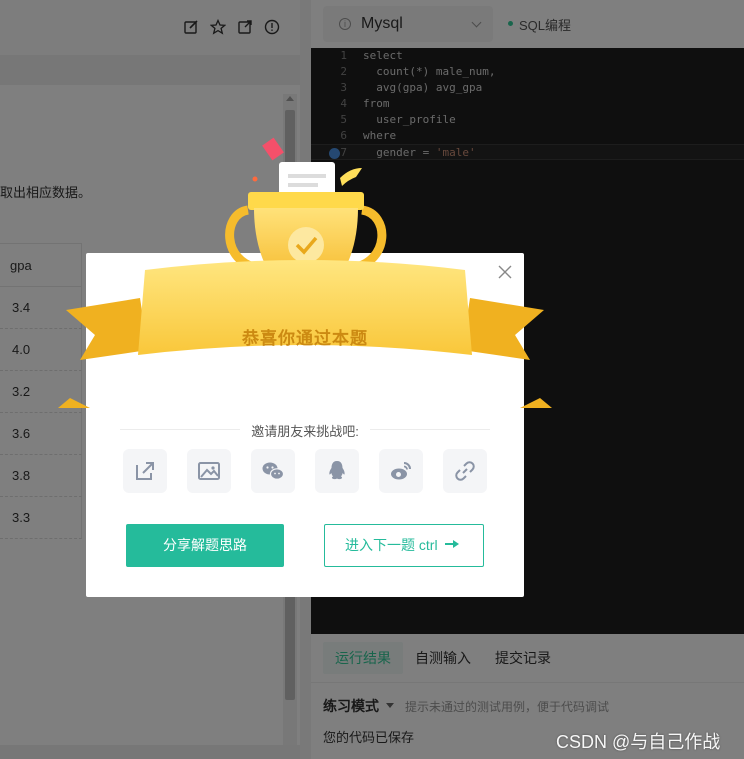  Describe the element at coordinates (465, 471) in the screenshot. I see `link-icon` at that location.